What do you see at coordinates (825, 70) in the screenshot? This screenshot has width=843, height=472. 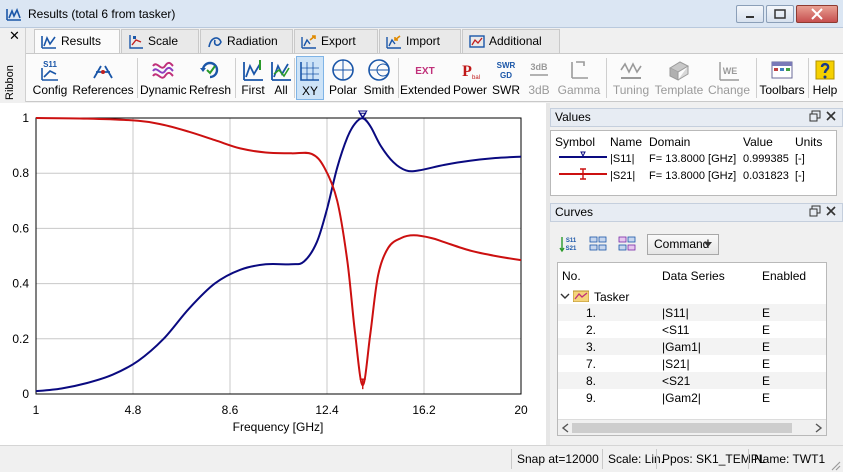 I see `help-icon` at bounding box center [825, 70].